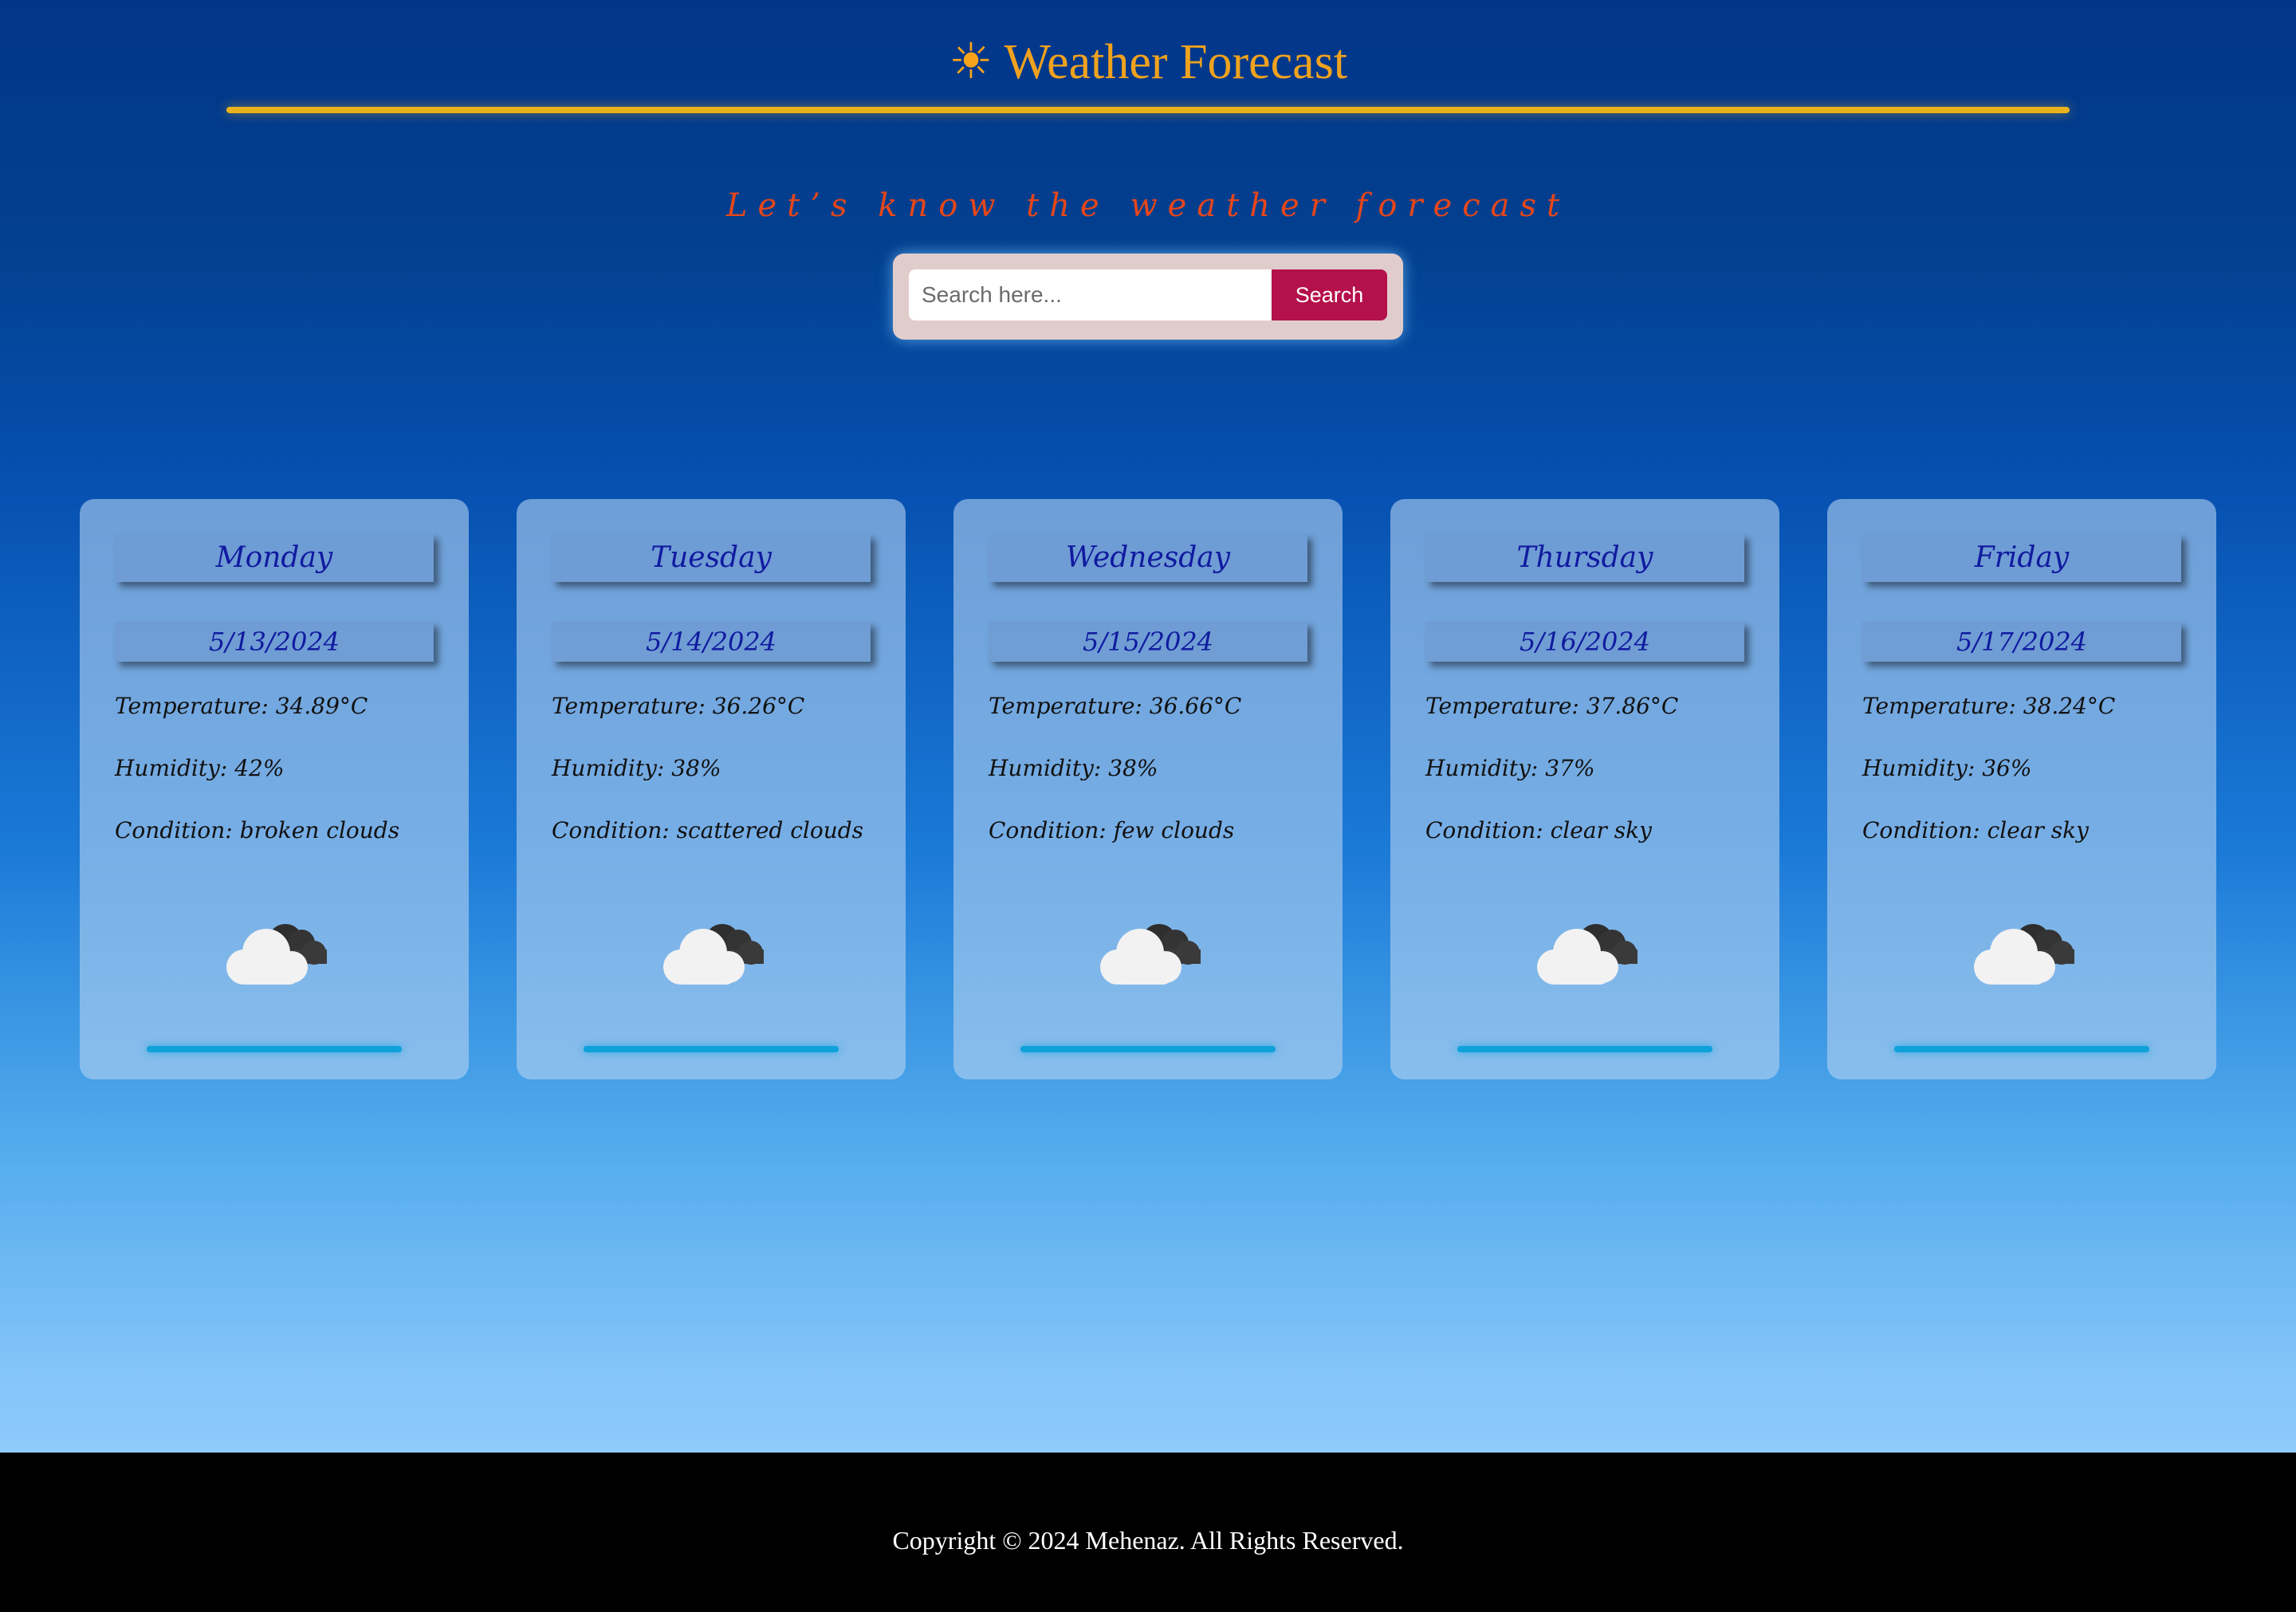  I want to click on search-input, so click(1090, 294).